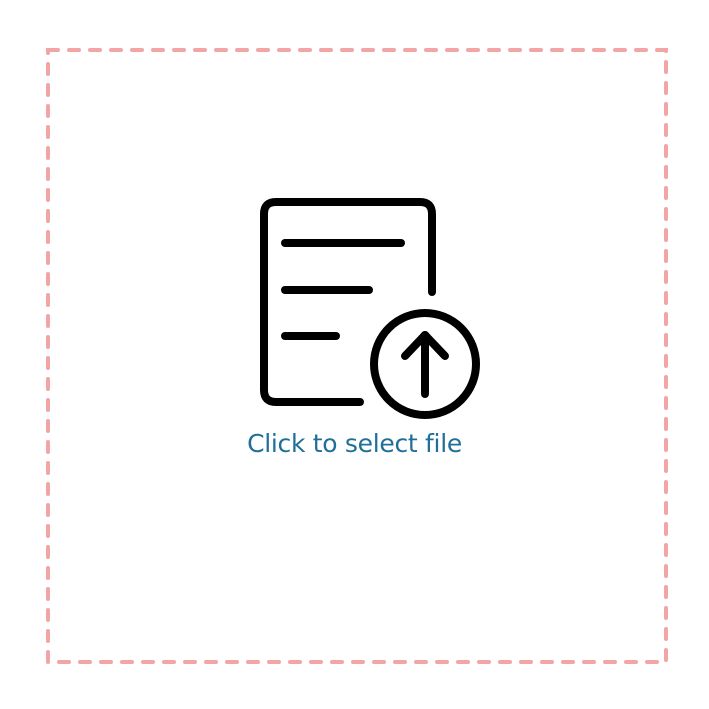 This screenshot has height=709, width=709. I want to click on file-upload-icon, so click(370, 308).